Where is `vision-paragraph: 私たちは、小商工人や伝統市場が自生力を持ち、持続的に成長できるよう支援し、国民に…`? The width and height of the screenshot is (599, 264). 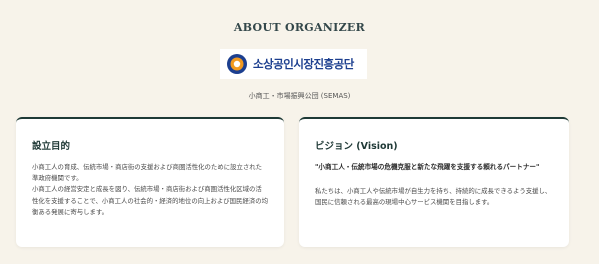
vision-paragraph: 私たちは、小商工人や伝統市場が自生力を持ち、持続的に成長できるよう支援し、国民に… is located at coordinates (433, 197).